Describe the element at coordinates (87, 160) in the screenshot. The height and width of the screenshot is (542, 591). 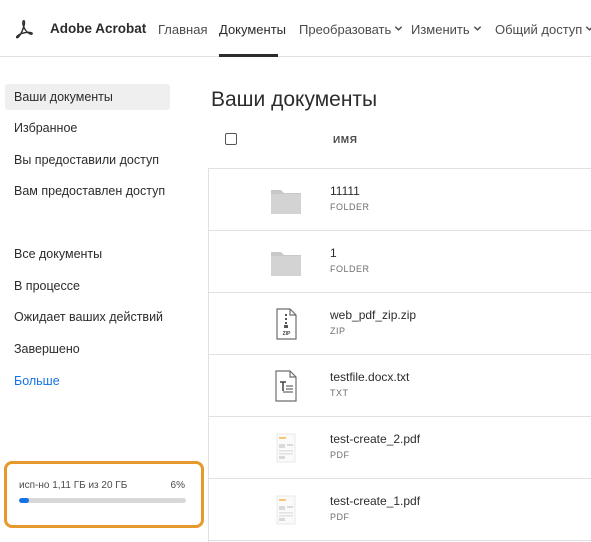
I see `sidebar-item-shared-by-you: Вы предоставили доступ` at that location.